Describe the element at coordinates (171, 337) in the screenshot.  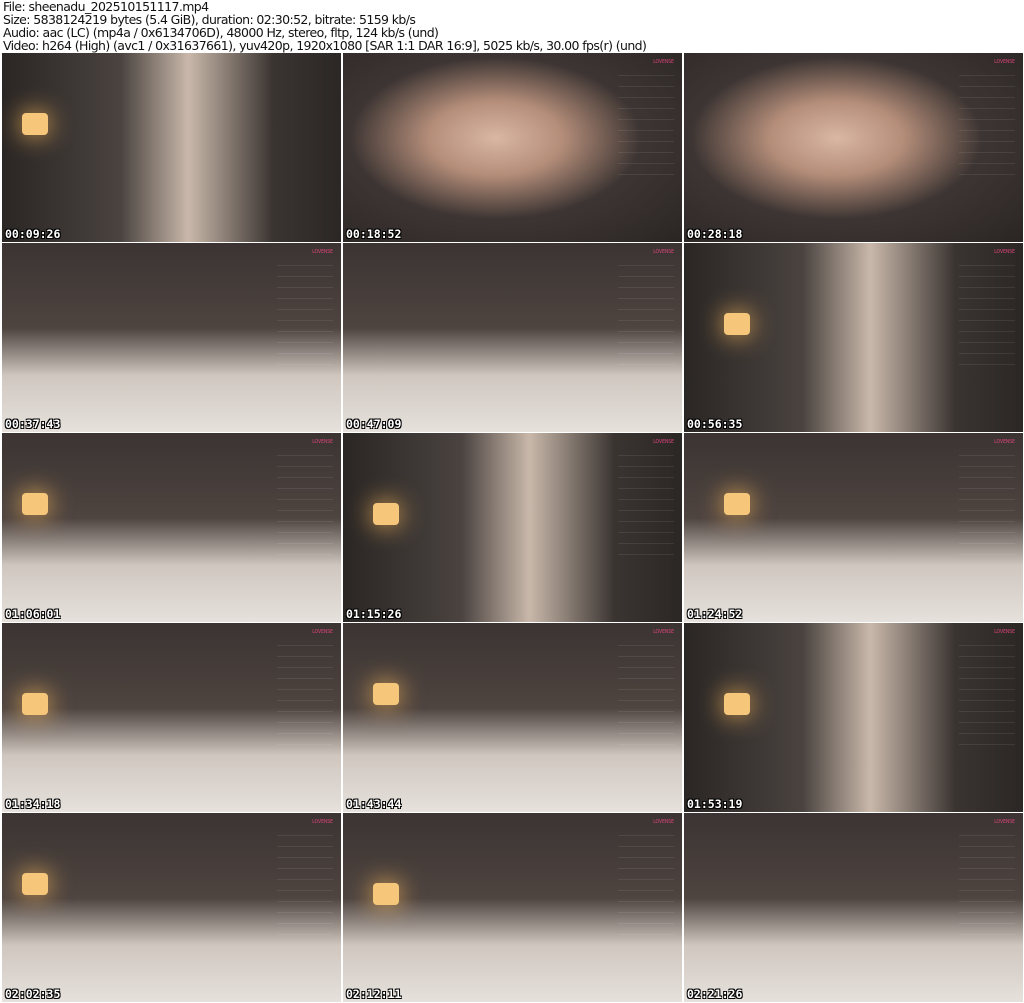
I see `video-thumbnail: LOVENSE 00:37:43` at that location.